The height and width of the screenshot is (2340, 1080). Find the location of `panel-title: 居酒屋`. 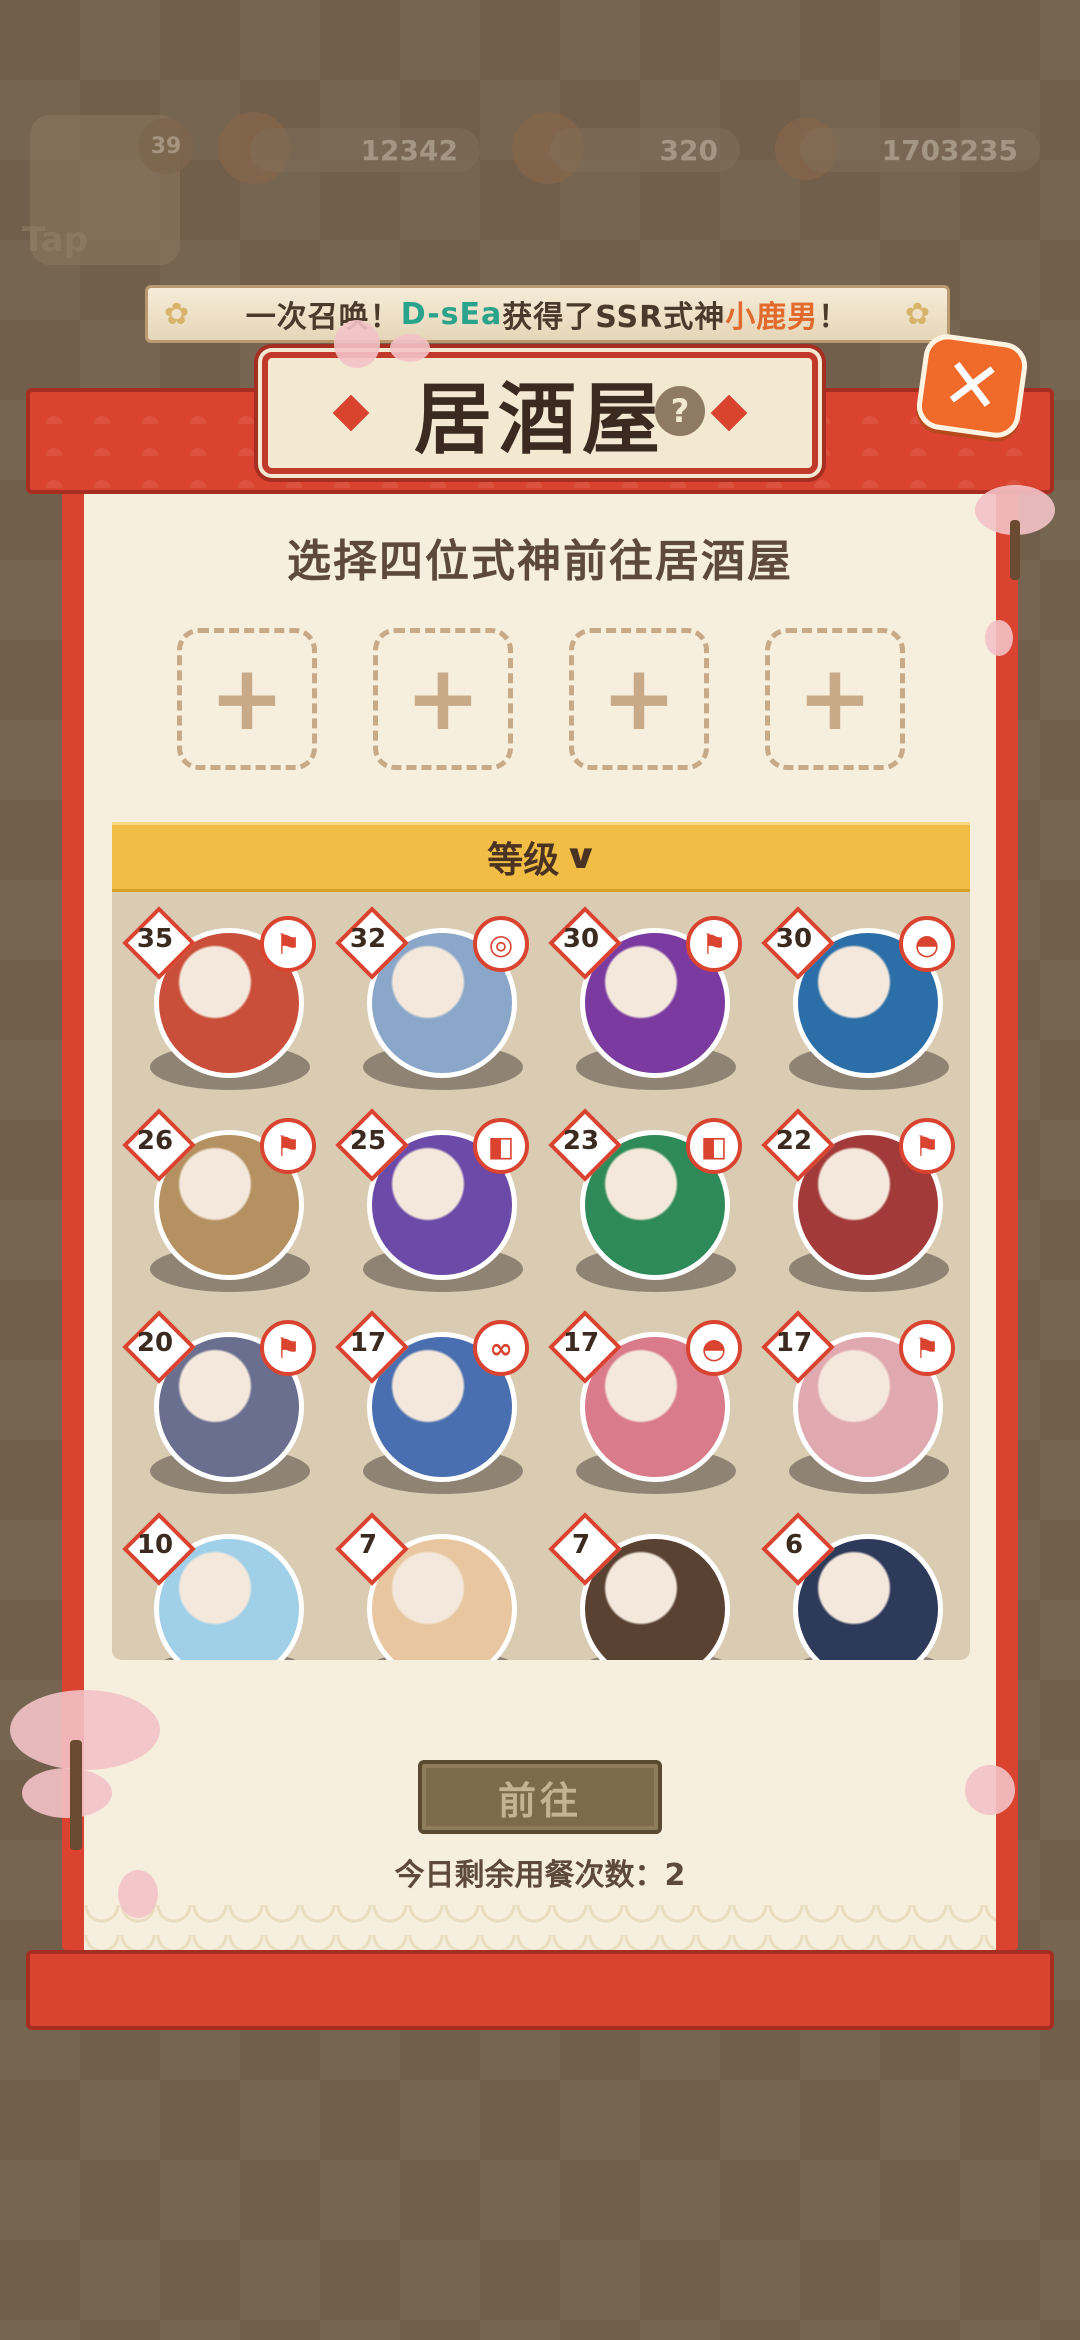

panel-title: 居酒屋 is located at coordinates (539, 420).